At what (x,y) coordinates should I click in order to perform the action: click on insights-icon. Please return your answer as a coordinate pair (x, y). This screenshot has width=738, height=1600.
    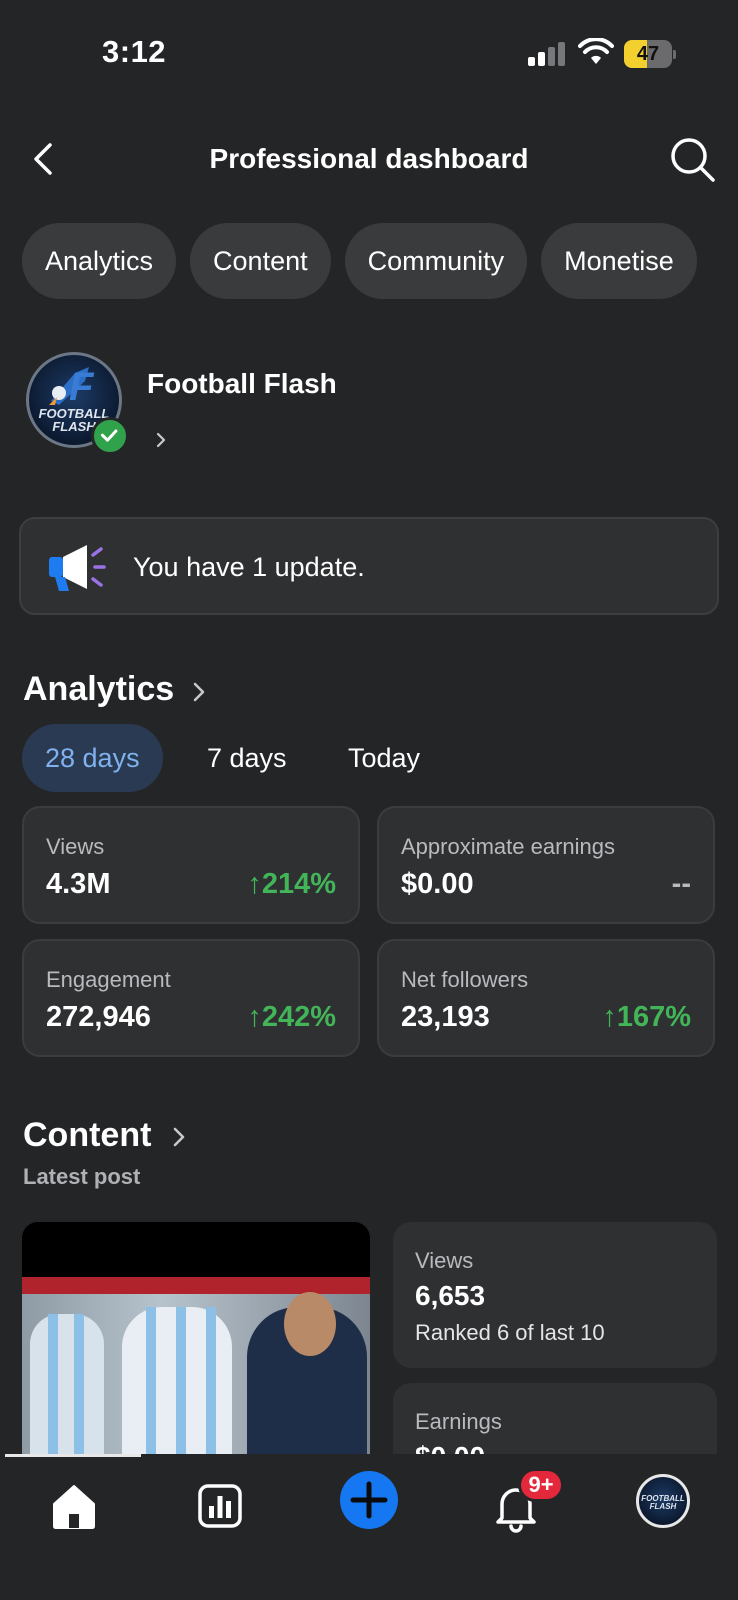
    Looking at the image, I should click on (220, 1506).